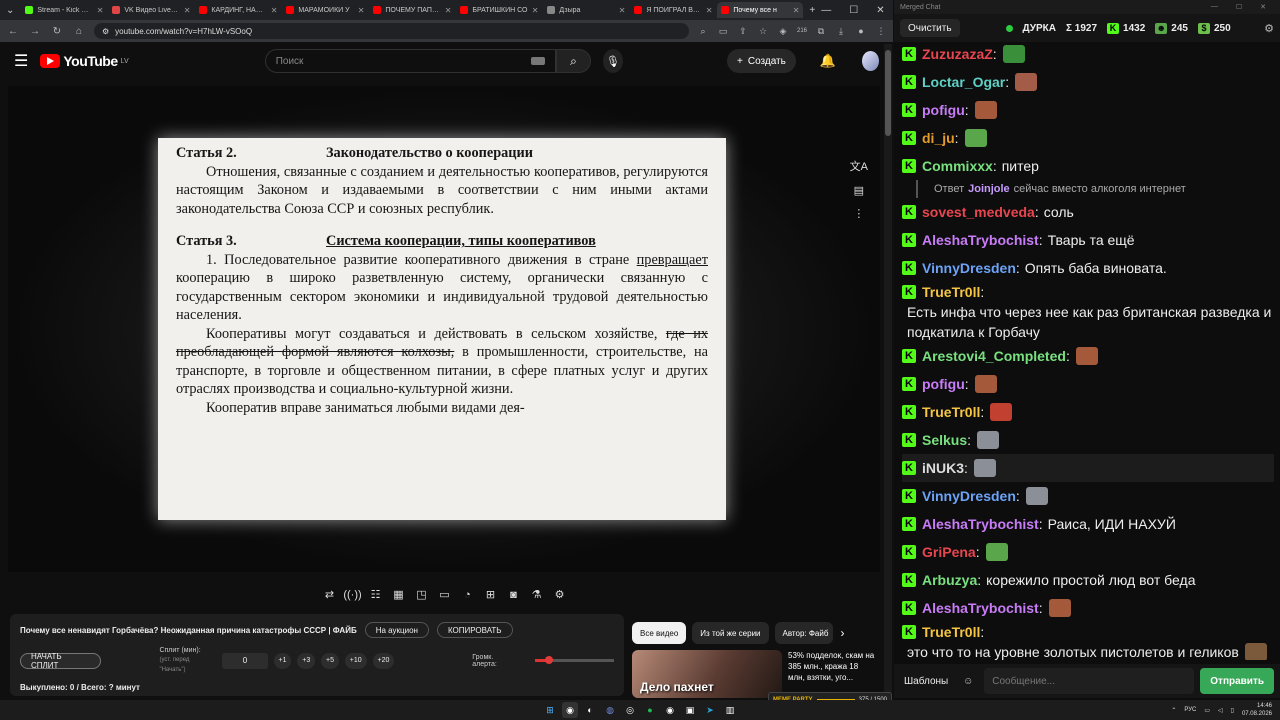 This screenshot has height=720, width=1280. What do you see at coordinates (64, 10) in the screenshot?
I see `browser-tab: Stream - Kick Das ✕` at bounding box center [64, 10].